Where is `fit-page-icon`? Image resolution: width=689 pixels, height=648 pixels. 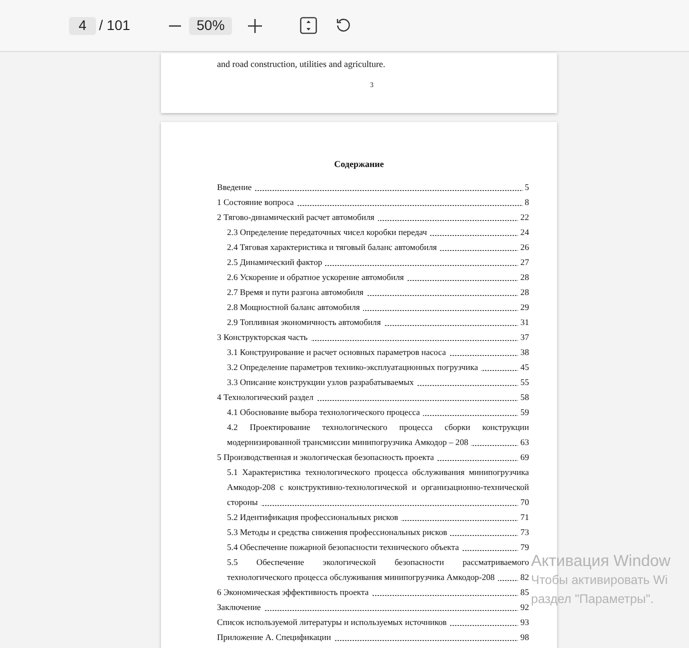 fit-page-icon is located at coordinates (308, 25).